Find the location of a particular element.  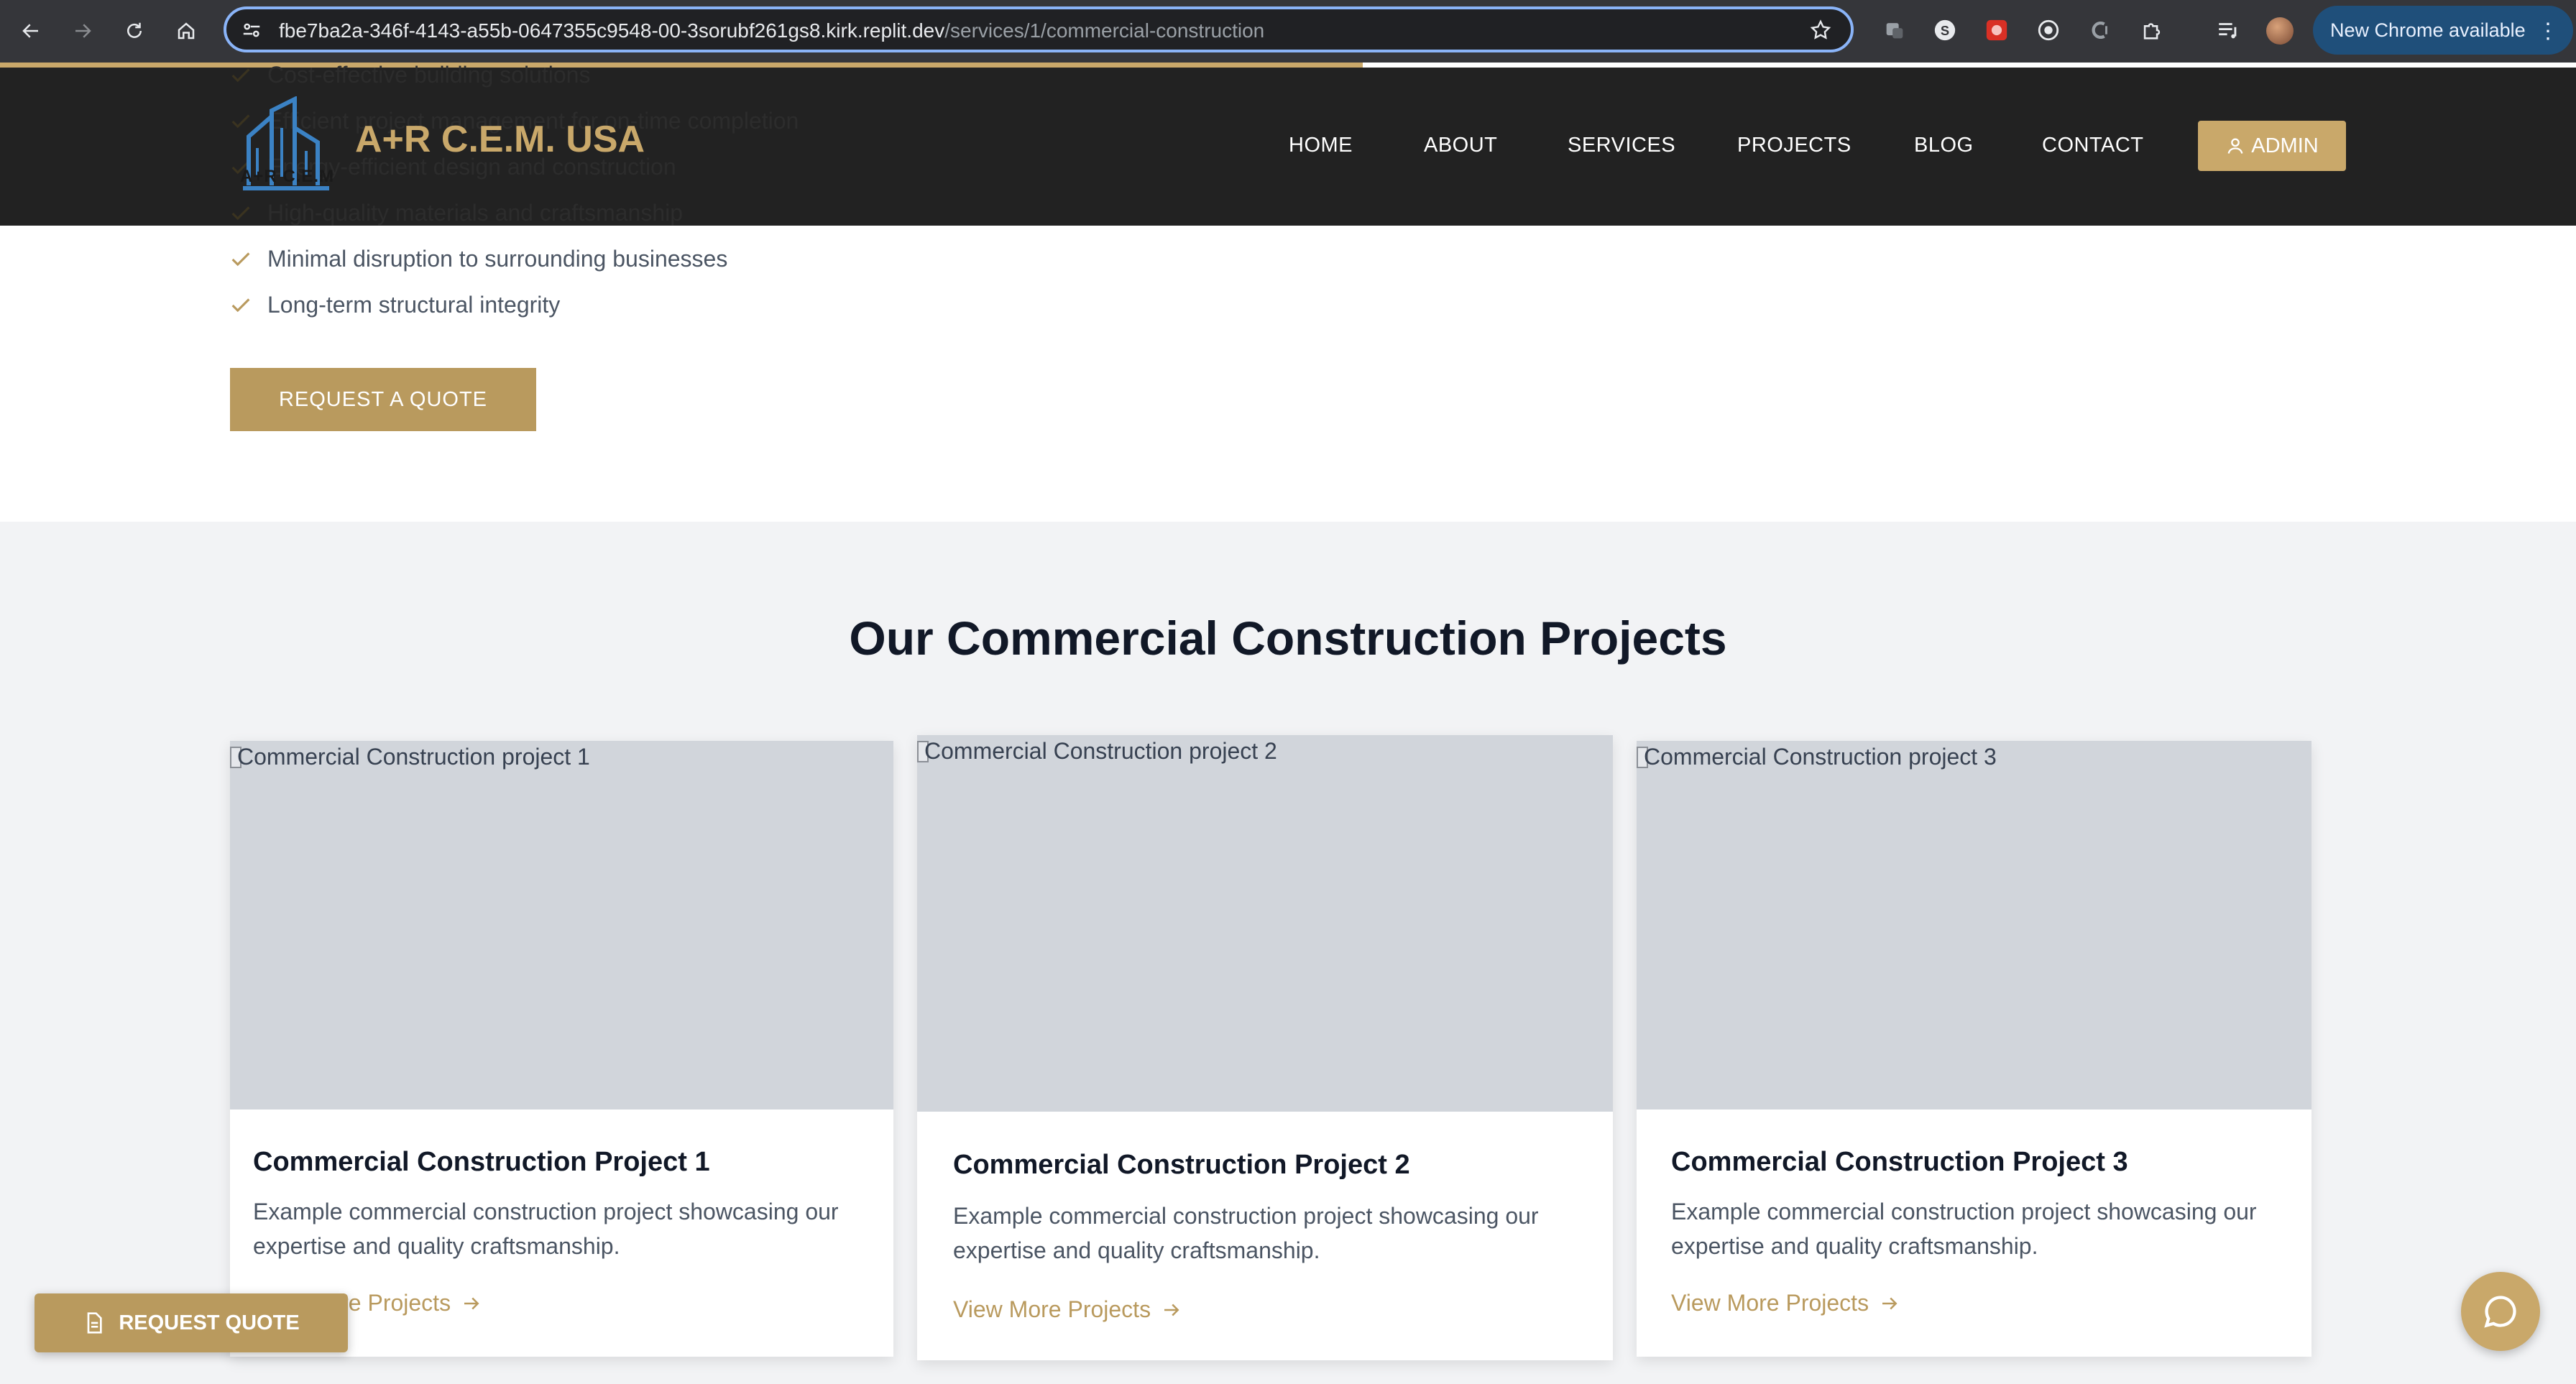

project-title: Commercial Construction Project 2 is located at coordinates (1181, 1165).